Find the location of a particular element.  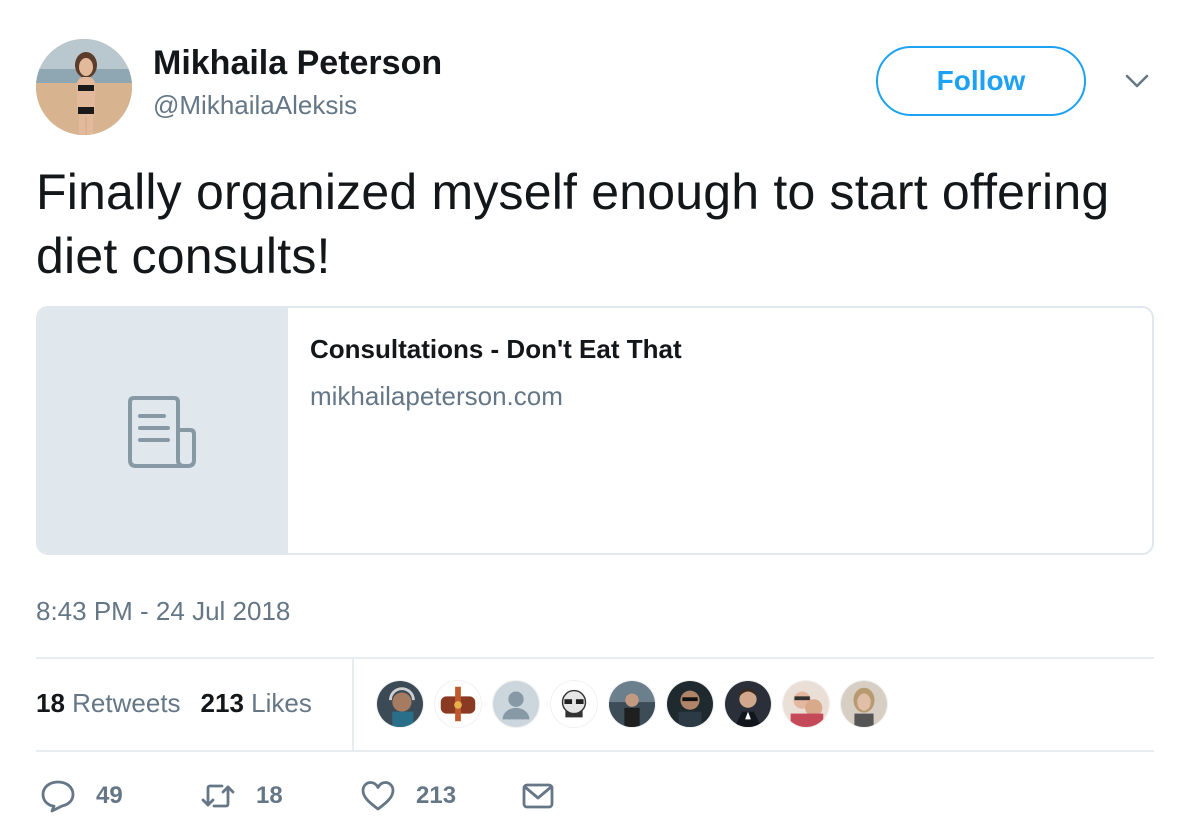

reply-button: 49 is located at coordinates (120, 796).